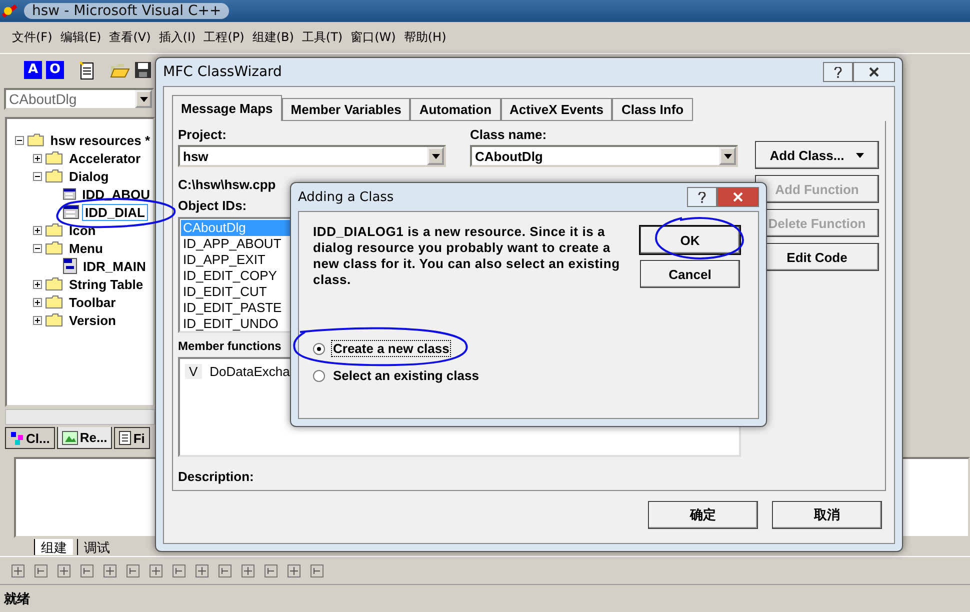 The image size is (970, 612). I want to click on window-title: hsw - Microsoft Visual C++, so click(127, 10).